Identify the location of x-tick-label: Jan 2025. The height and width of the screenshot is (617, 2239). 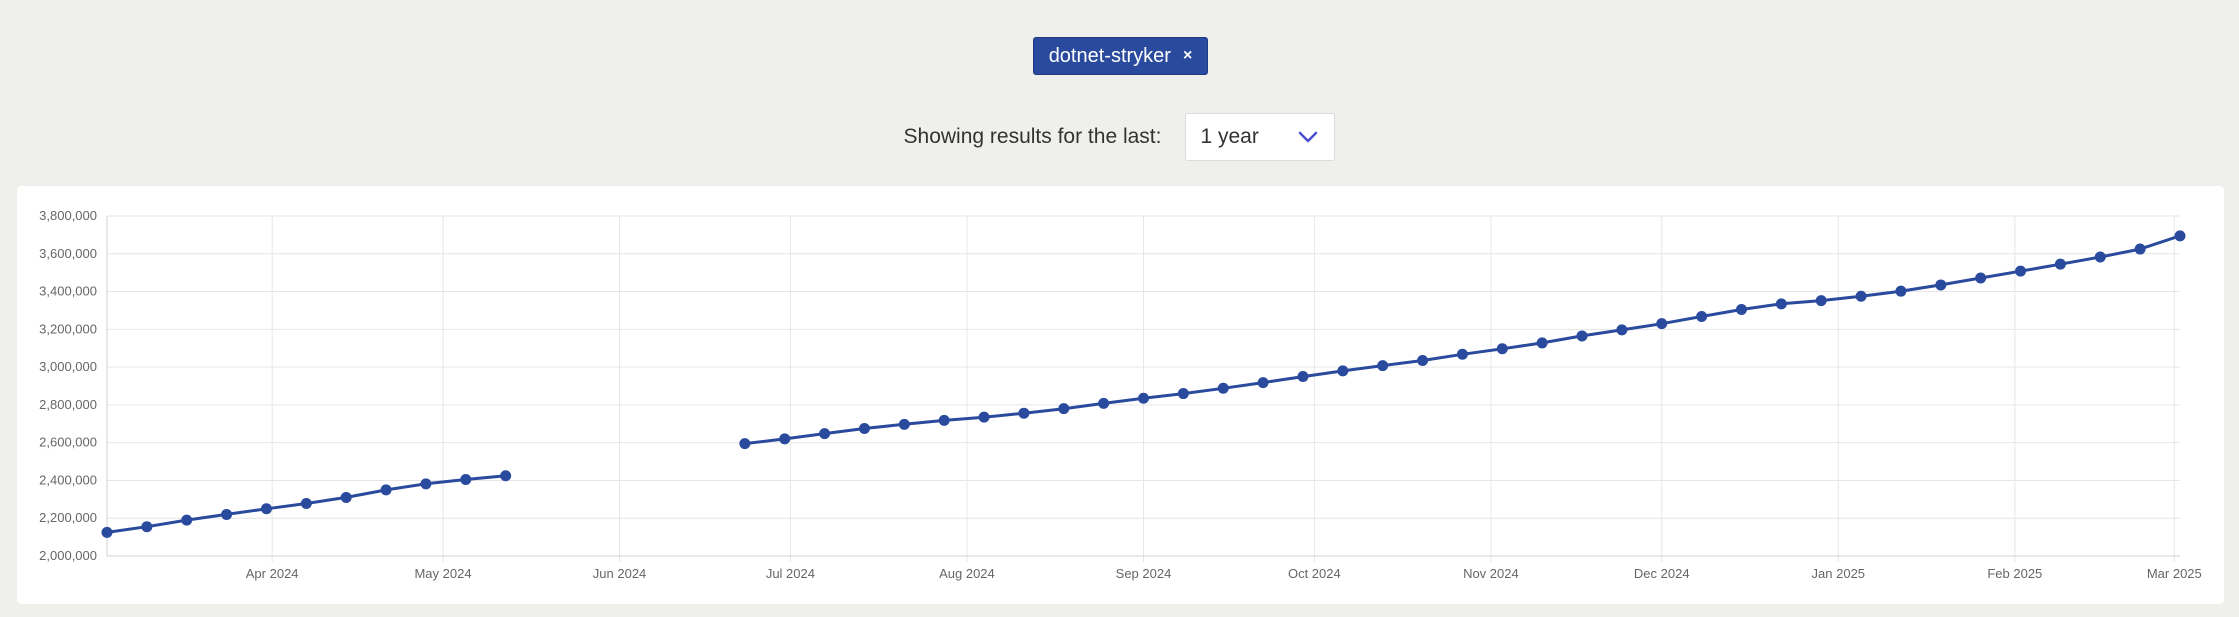
(1839, 573).